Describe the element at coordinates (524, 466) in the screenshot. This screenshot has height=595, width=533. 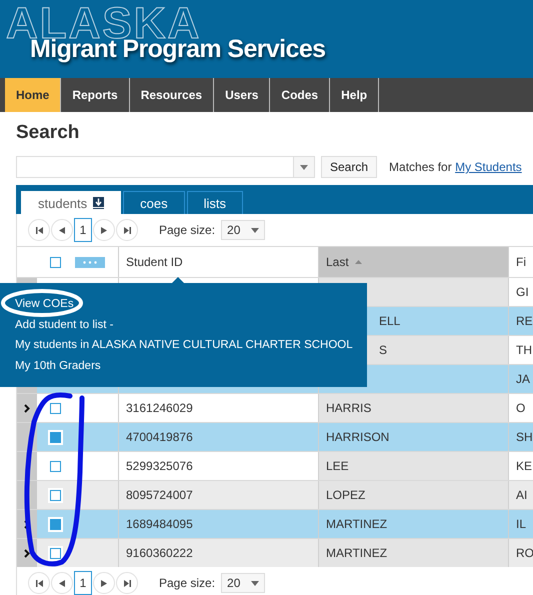
I see `table-cell: KE` at that location.